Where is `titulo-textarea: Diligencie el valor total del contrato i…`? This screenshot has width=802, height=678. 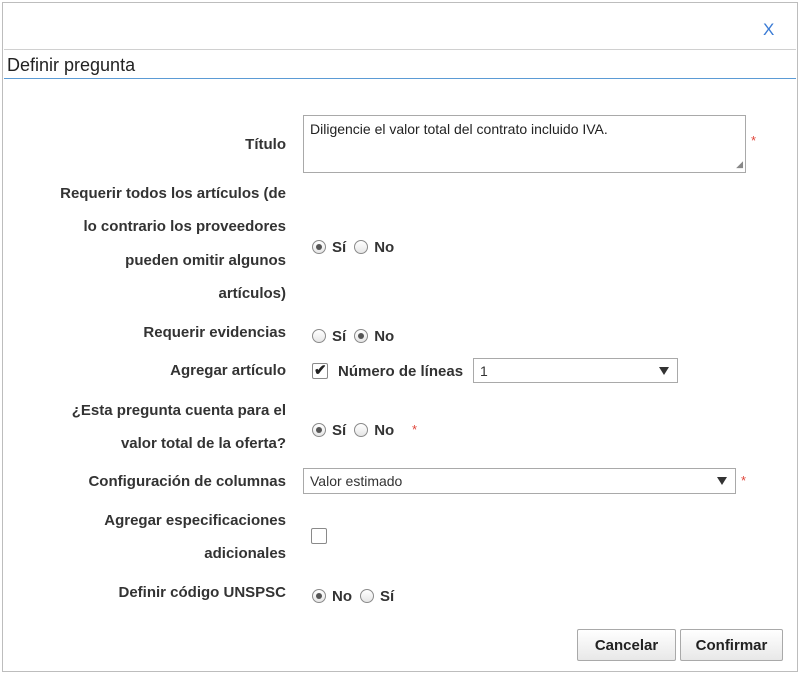 titulo-textarea: Diligencie el valor total del contrato i… is located at coordinates (524, 144).